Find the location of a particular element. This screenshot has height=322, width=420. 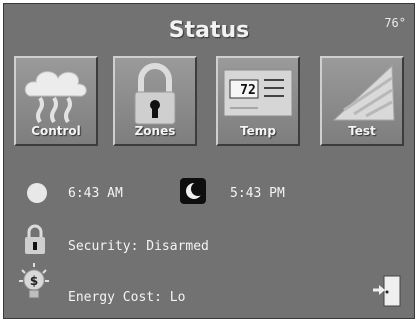

control-button: Control is located at coordinates (56, 101).